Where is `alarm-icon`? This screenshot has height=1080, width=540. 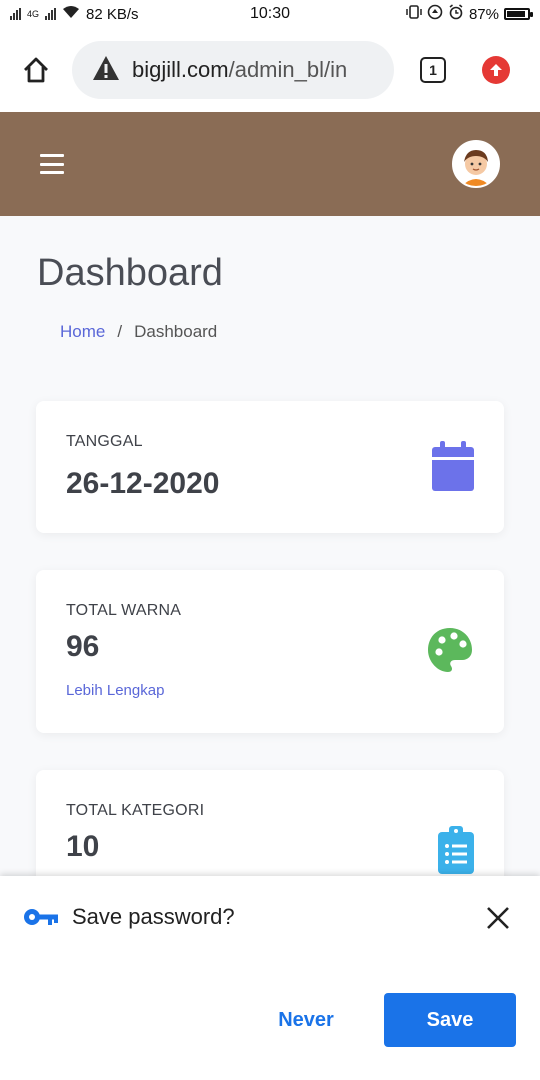
alarm-icon is located at coordinates (456, 14).